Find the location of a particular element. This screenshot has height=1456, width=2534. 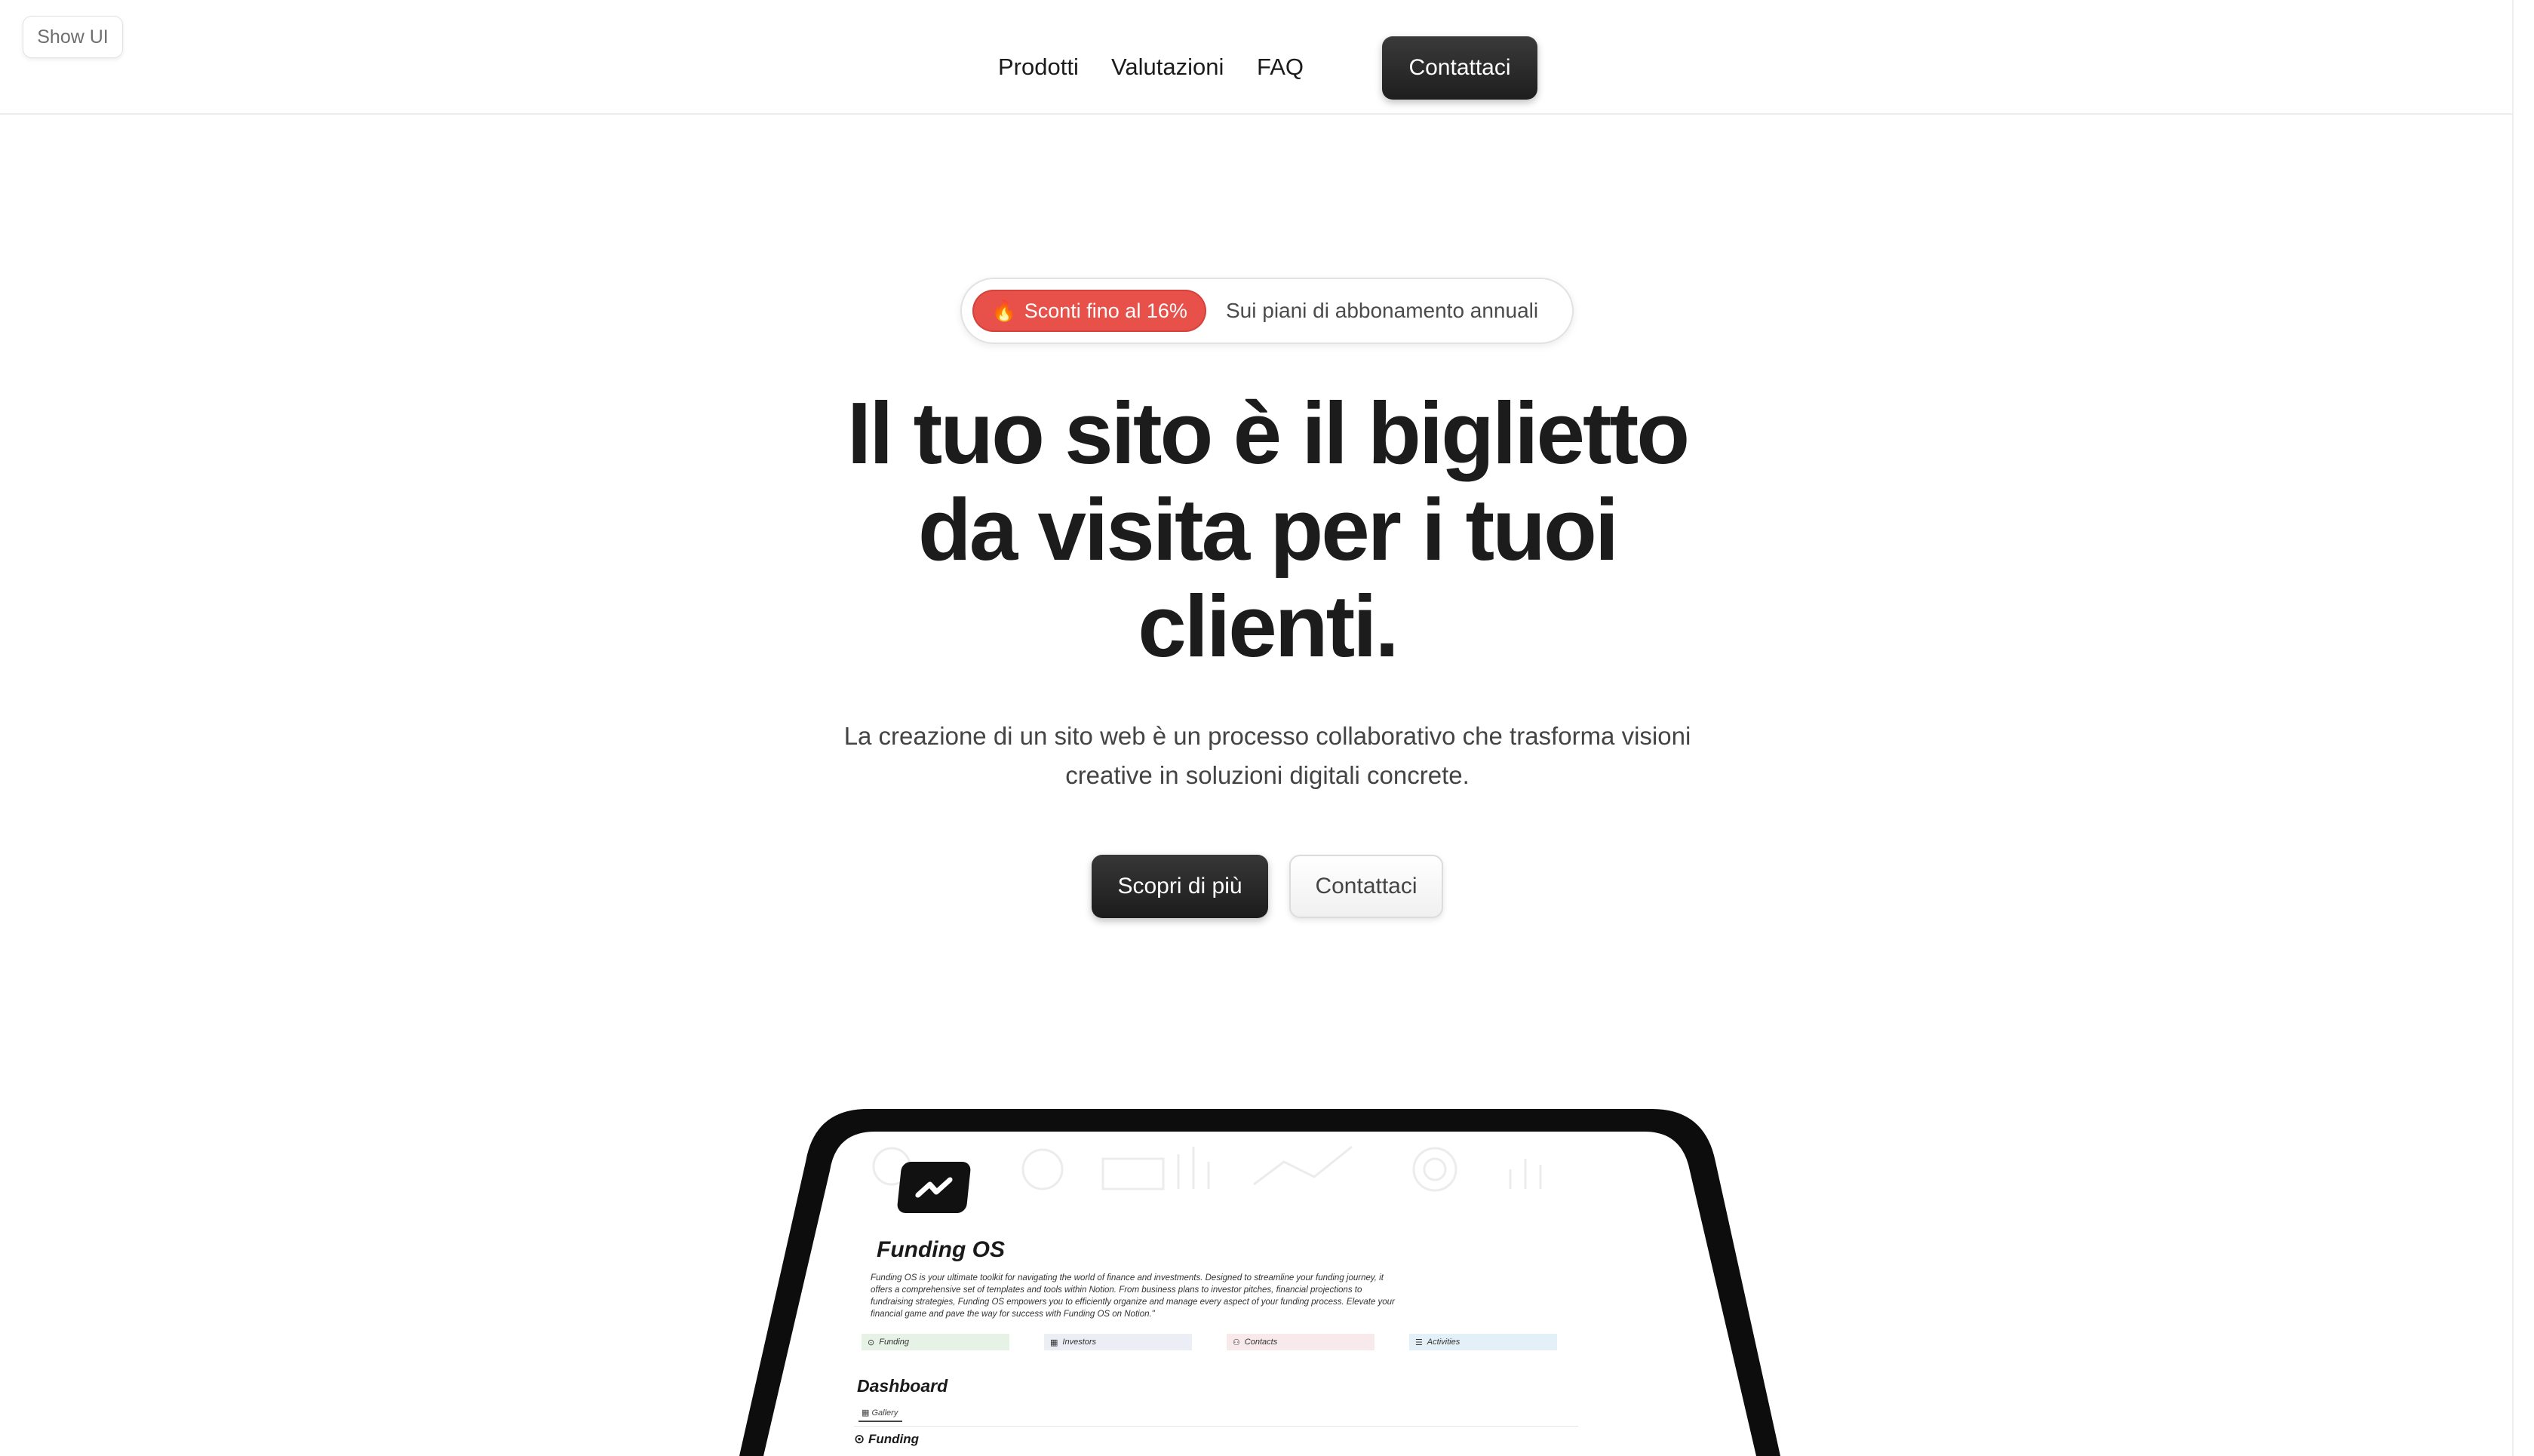

hero-title-line: clienti. is located at coordinates (1268, 626).